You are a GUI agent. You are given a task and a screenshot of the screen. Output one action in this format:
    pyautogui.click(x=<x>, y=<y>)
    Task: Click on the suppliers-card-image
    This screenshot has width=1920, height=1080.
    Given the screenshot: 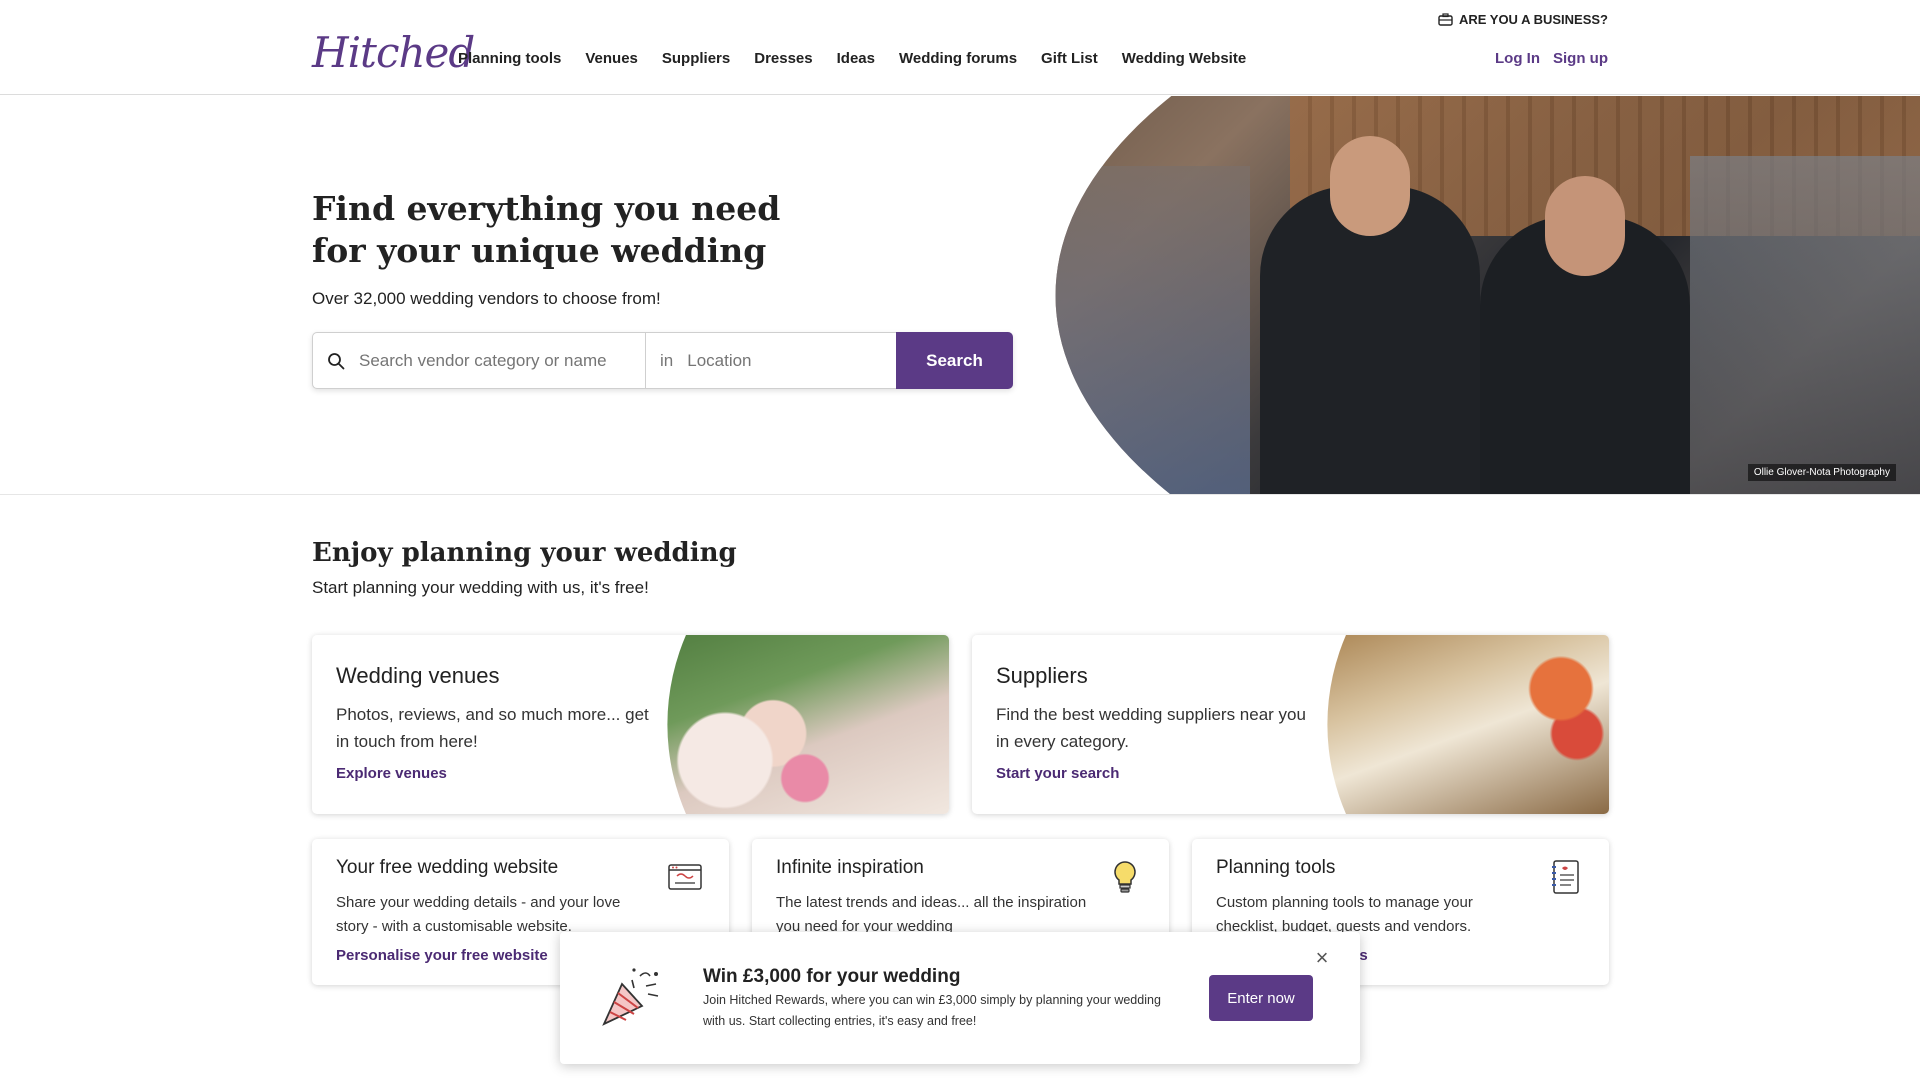 What is the action you would take?
    pyautogui.click(x=1468, y=724)
    